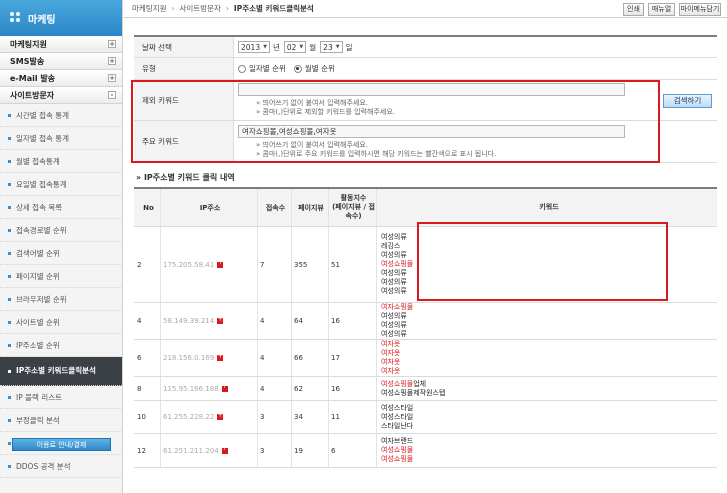  What do you see at coordinates (32, 95) in the screenshot?
I see `sidebar-category-label: 사이트방문자` at bounding box center [32, 95].